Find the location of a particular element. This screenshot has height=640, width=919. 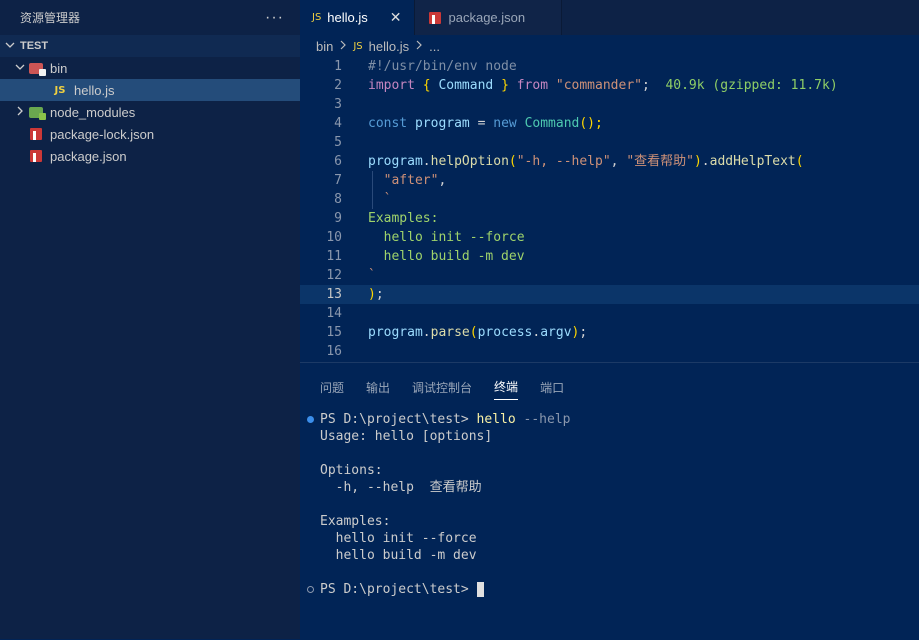

tab-output: 输出 is located at coordinates (378, 387).